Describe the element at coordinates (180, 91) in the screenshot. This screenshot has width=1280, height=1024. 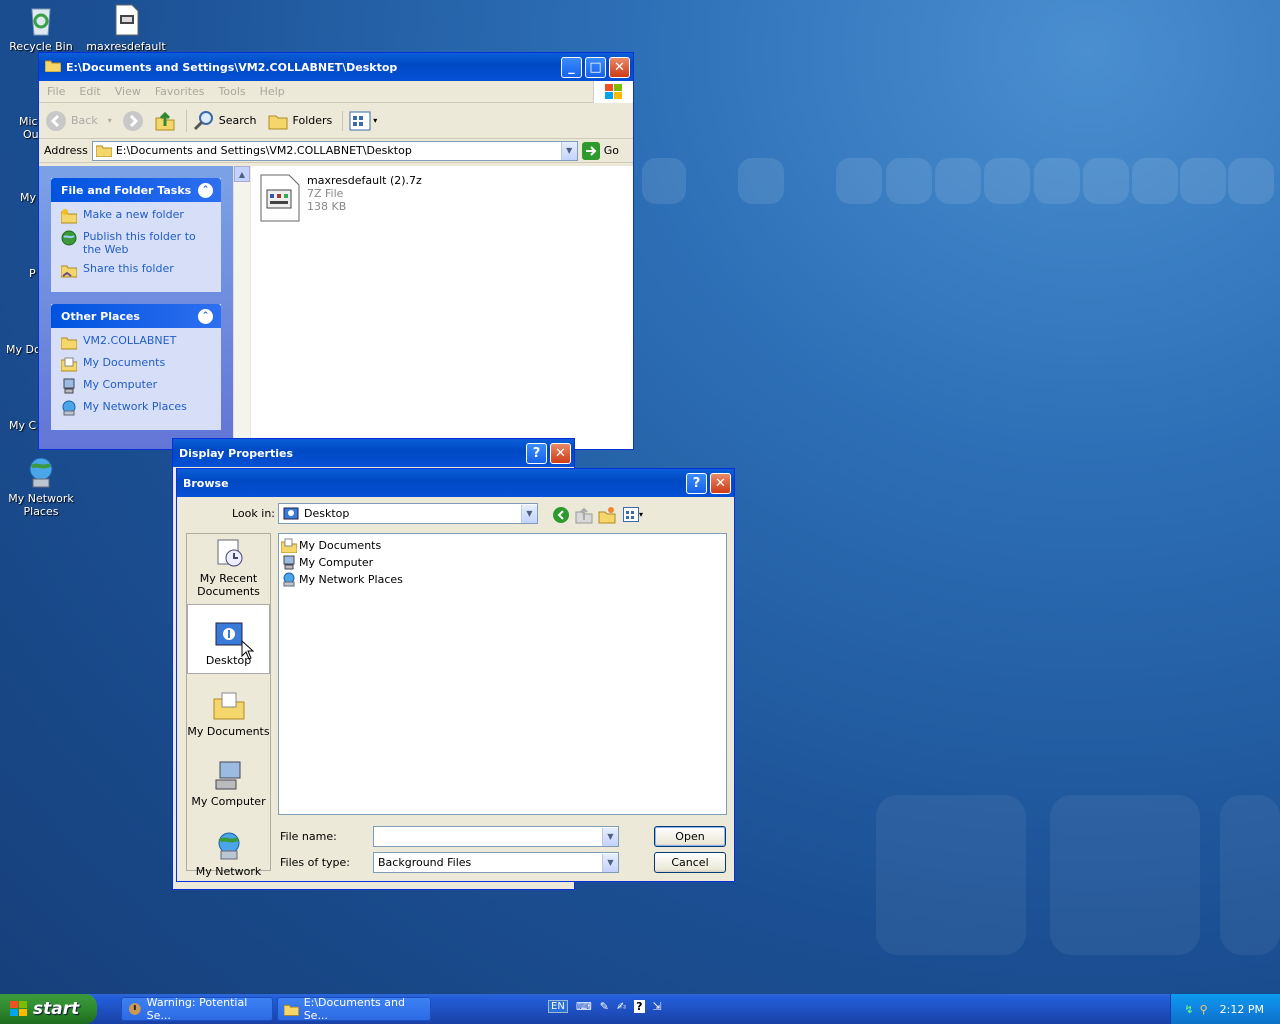
I see `menu-favorites: Favorites` at that location.